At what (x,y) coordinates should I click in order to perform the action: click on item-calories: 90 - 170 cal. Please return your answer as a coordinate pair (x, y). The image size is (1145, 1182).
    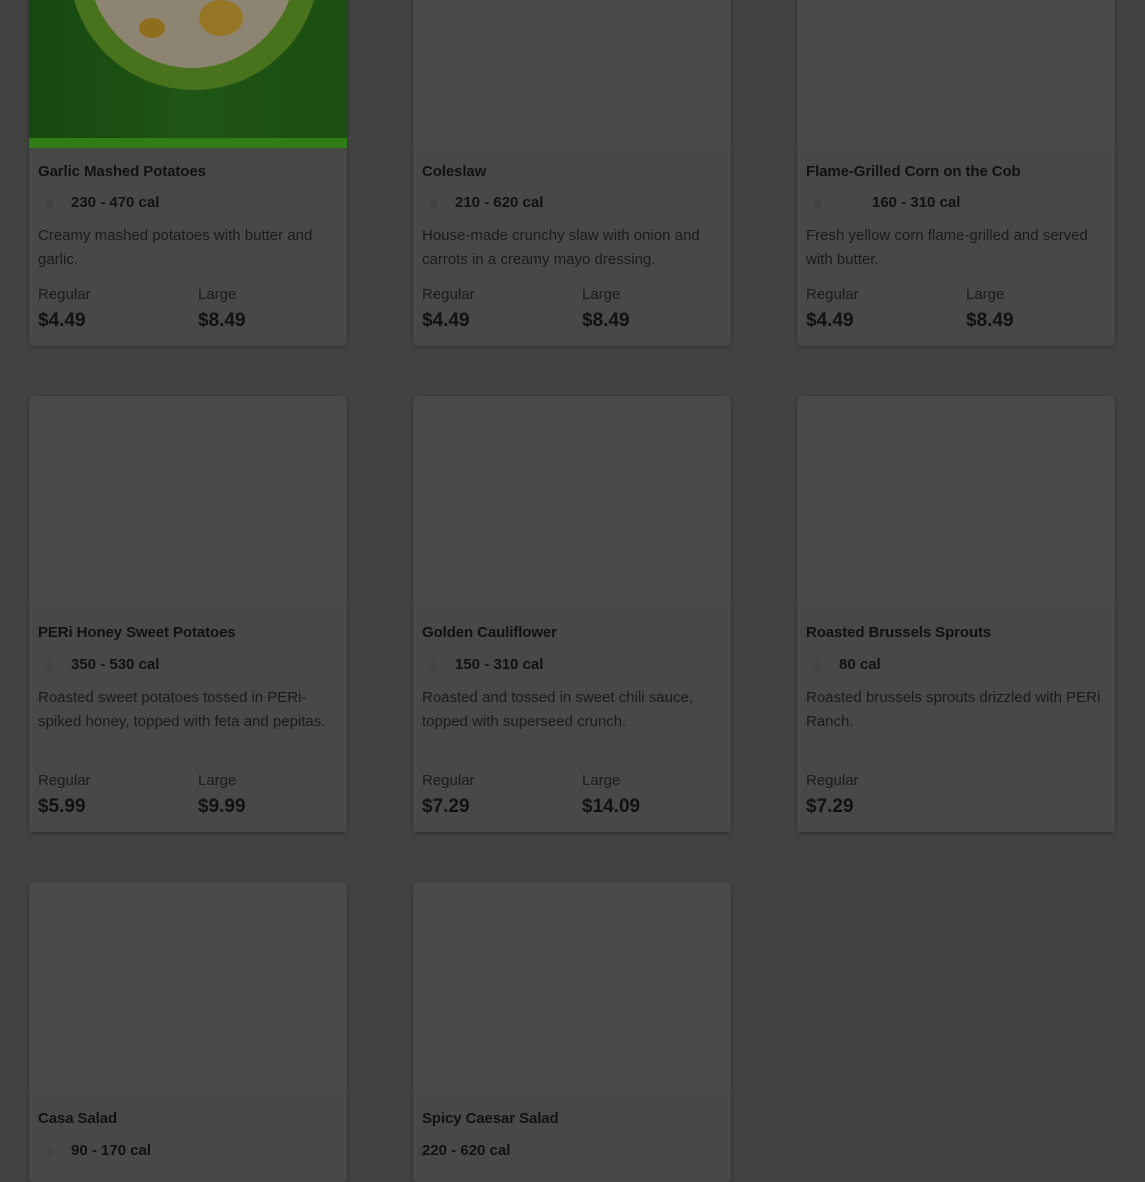
    Looking at the image, I should click on (111, 1150).